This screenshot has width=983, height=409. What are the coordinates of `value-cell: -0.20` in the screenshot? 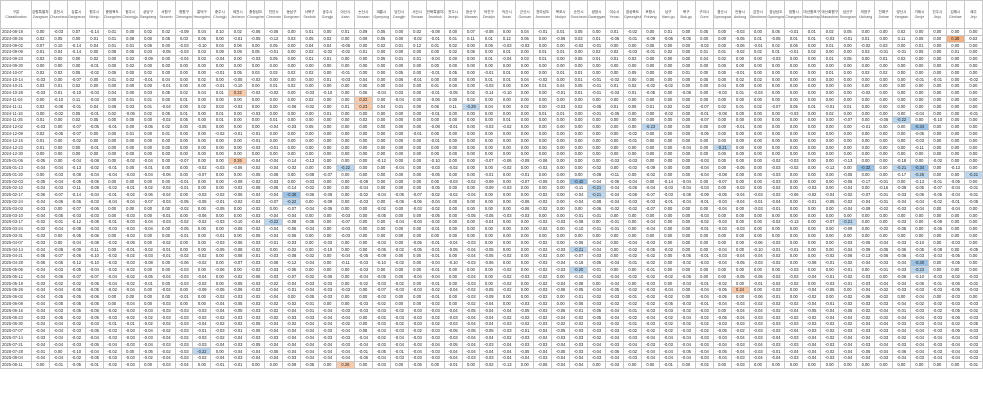 It's located at (579, 269).